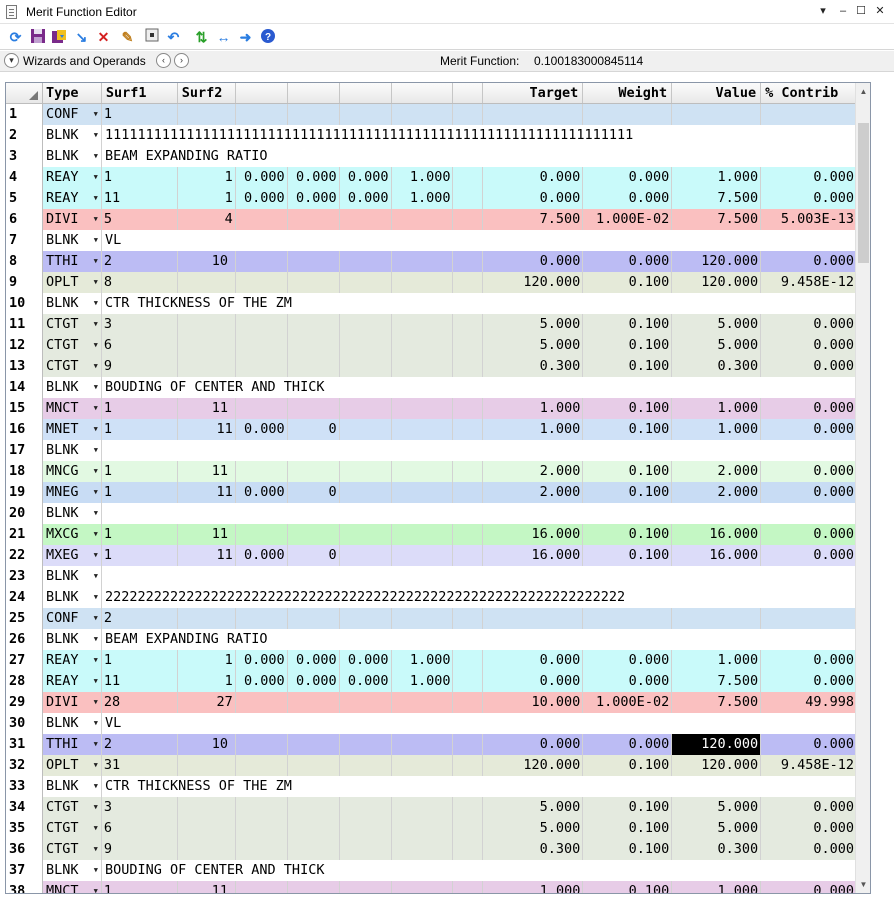 The image size is (894, 898). What do you see at coordinates (207, 660) in the screenshot?
I see `surf2-cell: 1` at bounding box center [207, 660].